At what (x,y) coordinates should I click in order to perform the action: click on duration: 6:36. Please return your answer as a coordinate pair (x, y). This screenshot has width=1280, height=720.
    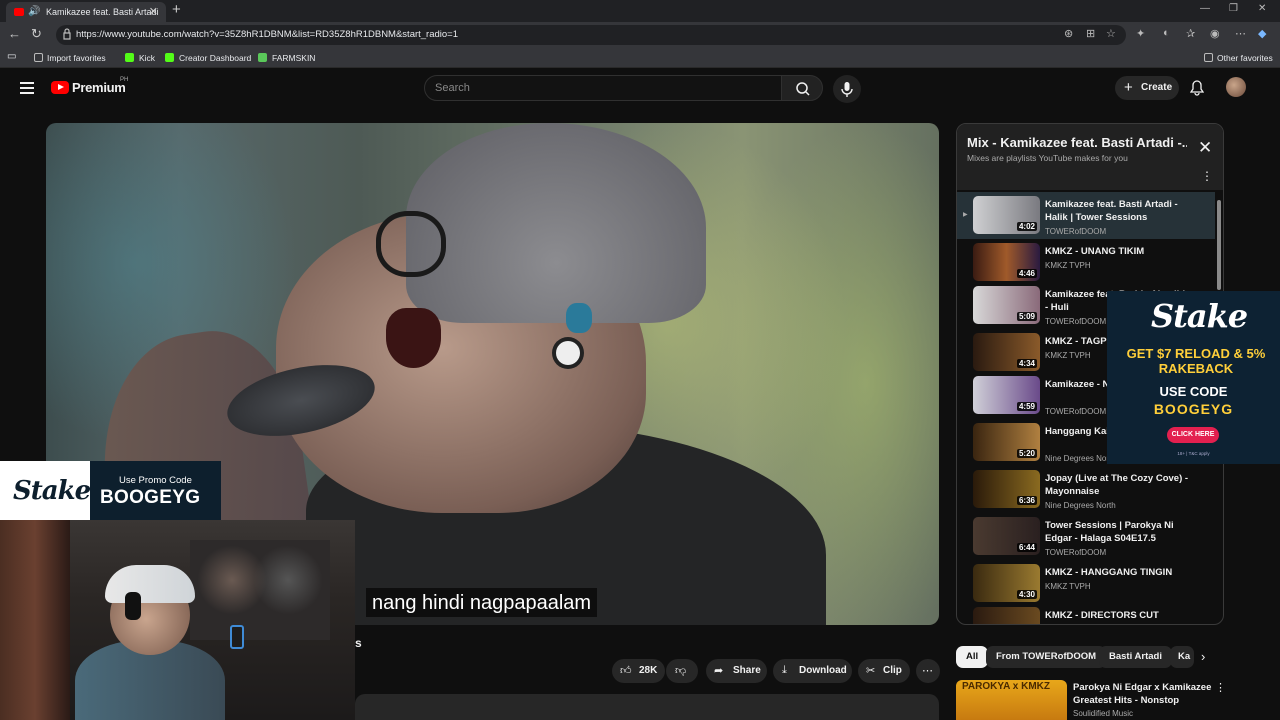
    Looking at the image, I should click on (1026, 500).